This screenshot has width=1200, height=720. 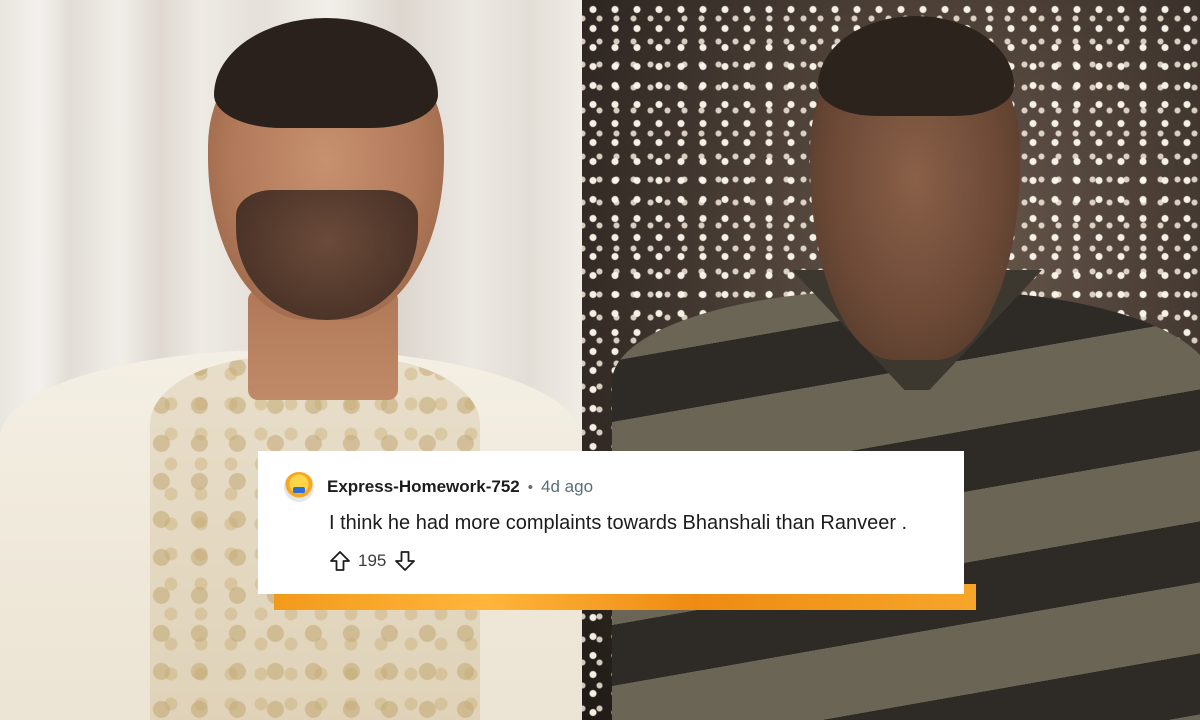 What do you see at coordinates (624, 487) in the screenshot?
I see `comment-meta: Express-Homework-752 • 4d ago` at bounding box center [624, 487].